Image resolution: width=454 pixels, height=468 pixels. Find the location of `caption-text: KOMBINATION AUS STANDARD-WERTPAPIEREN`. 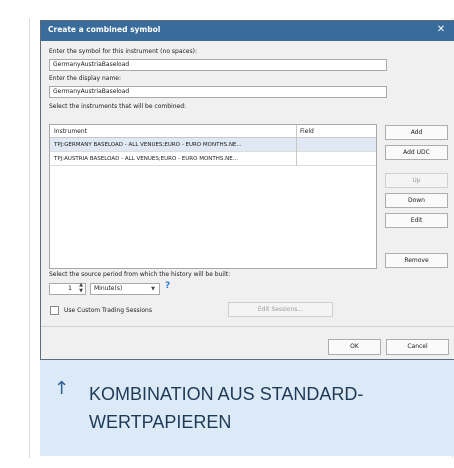

caption-text: KOMBINATION AUS STANDARD-WERTPAPIEREN is located at coordinates (226, 408).